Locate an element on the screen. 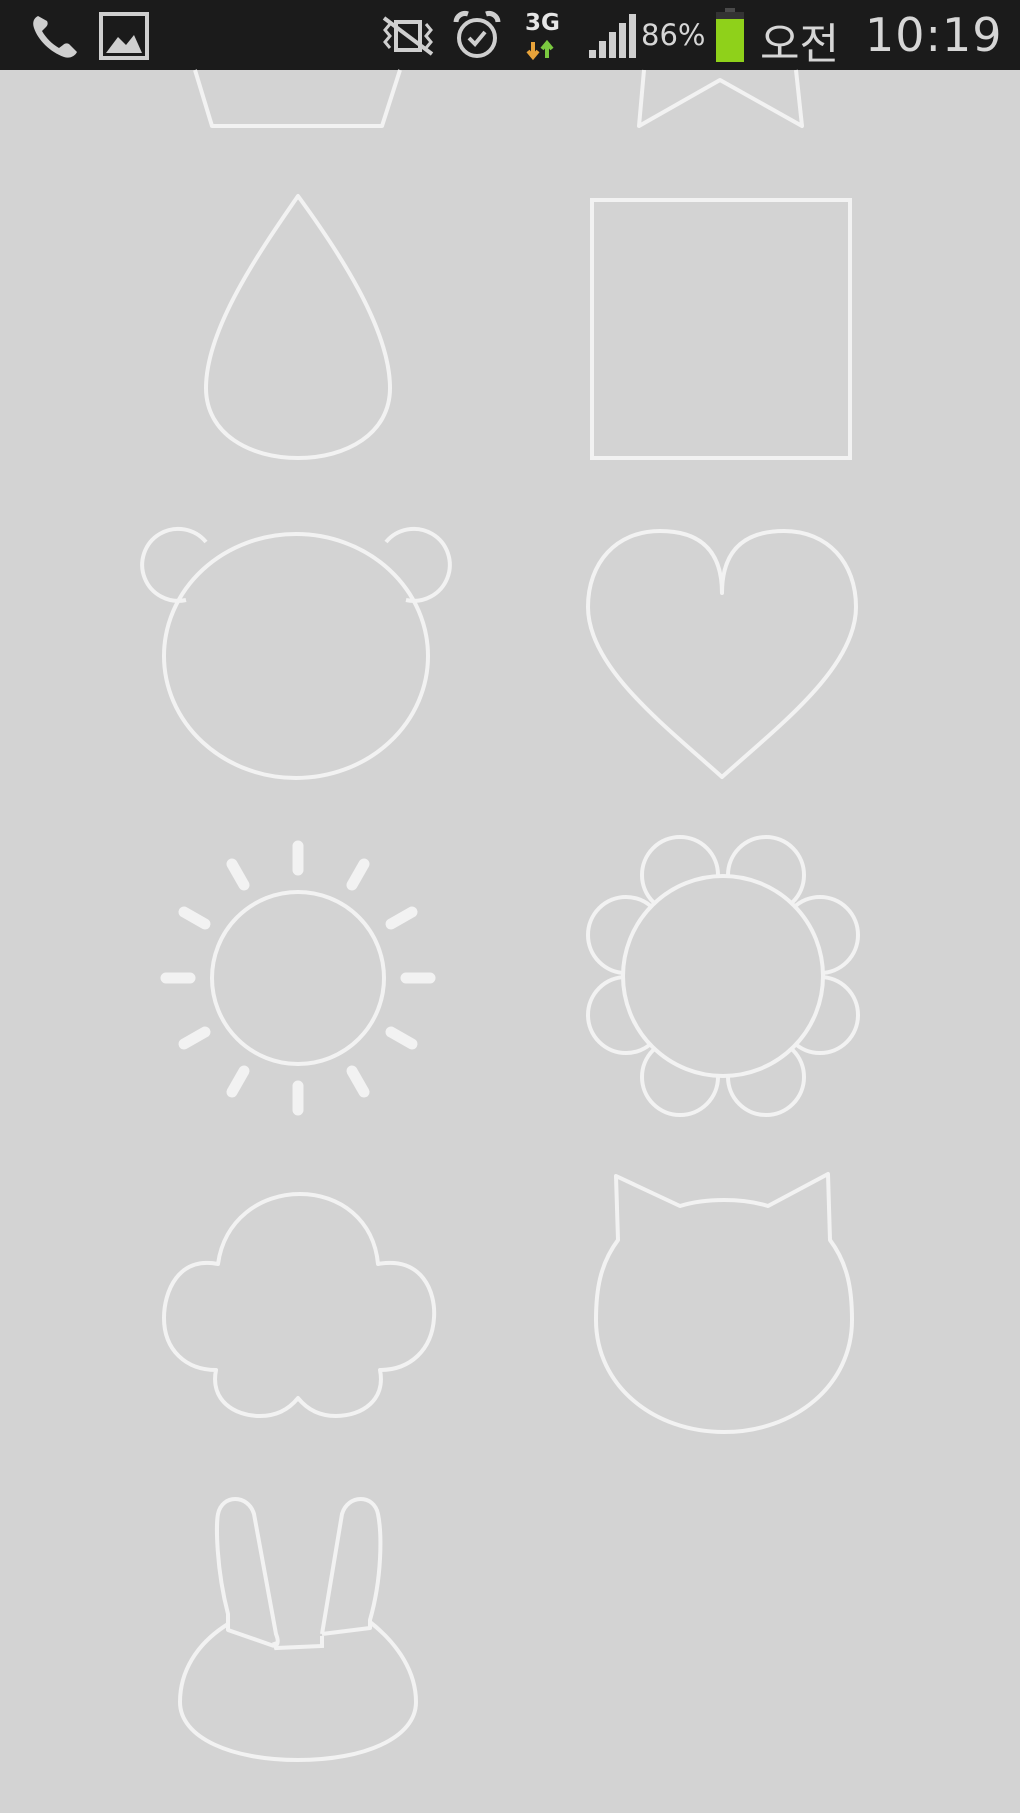 This screenshot has height=1813, width=1020. cloud-shape is located at coordinates (300, 1305).